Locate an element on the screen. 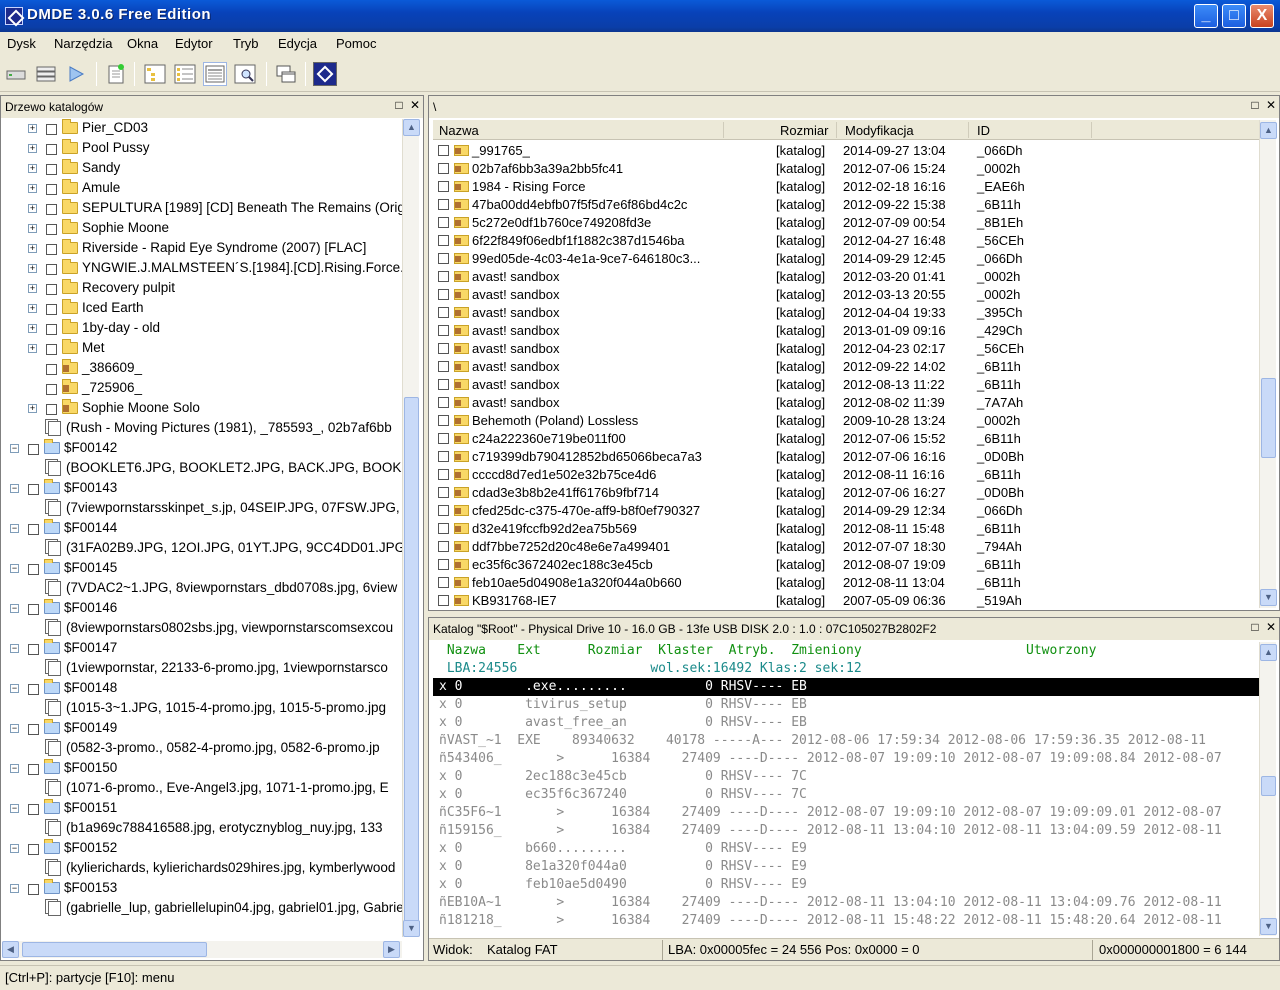  new-file-icon is located at coordinates (116, 74).